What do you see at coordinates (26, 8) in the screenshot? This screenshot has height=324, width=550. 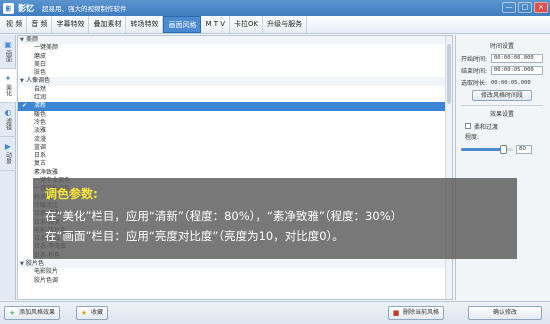 I see `app-name: 影忆` at bounding box center [26, 8].